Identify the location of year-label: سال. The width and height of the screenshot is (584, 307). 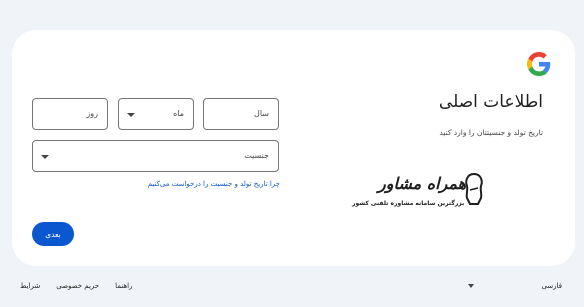
(261, 113).